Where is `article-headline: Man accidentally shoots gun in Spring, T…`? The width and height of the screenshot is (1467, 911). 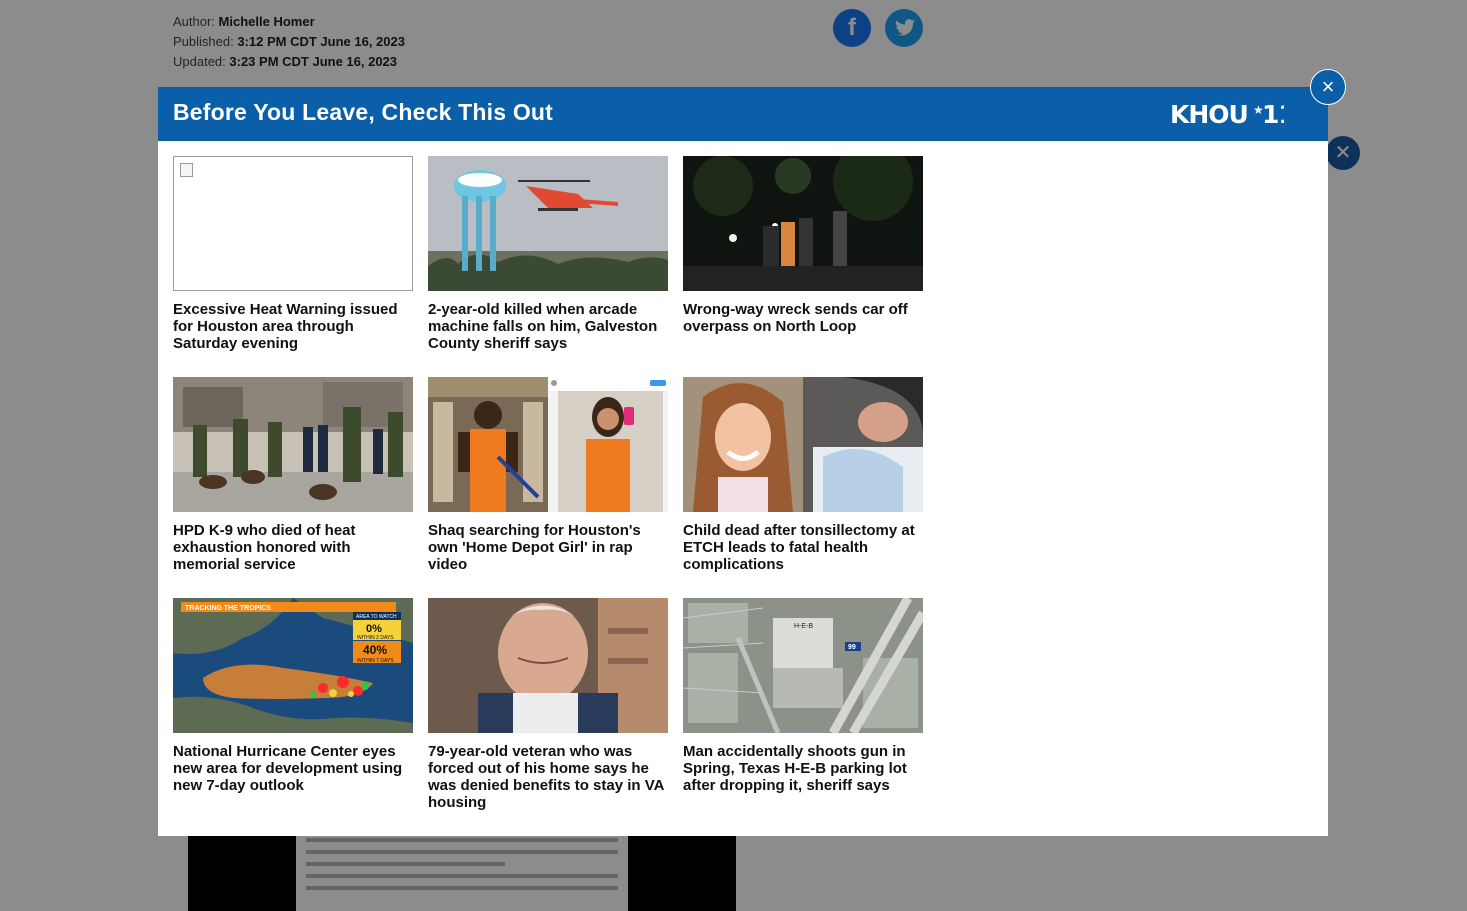 article-headline: Man accidentally shoots gun in Spring, T… is located at coordinates (803, 768).